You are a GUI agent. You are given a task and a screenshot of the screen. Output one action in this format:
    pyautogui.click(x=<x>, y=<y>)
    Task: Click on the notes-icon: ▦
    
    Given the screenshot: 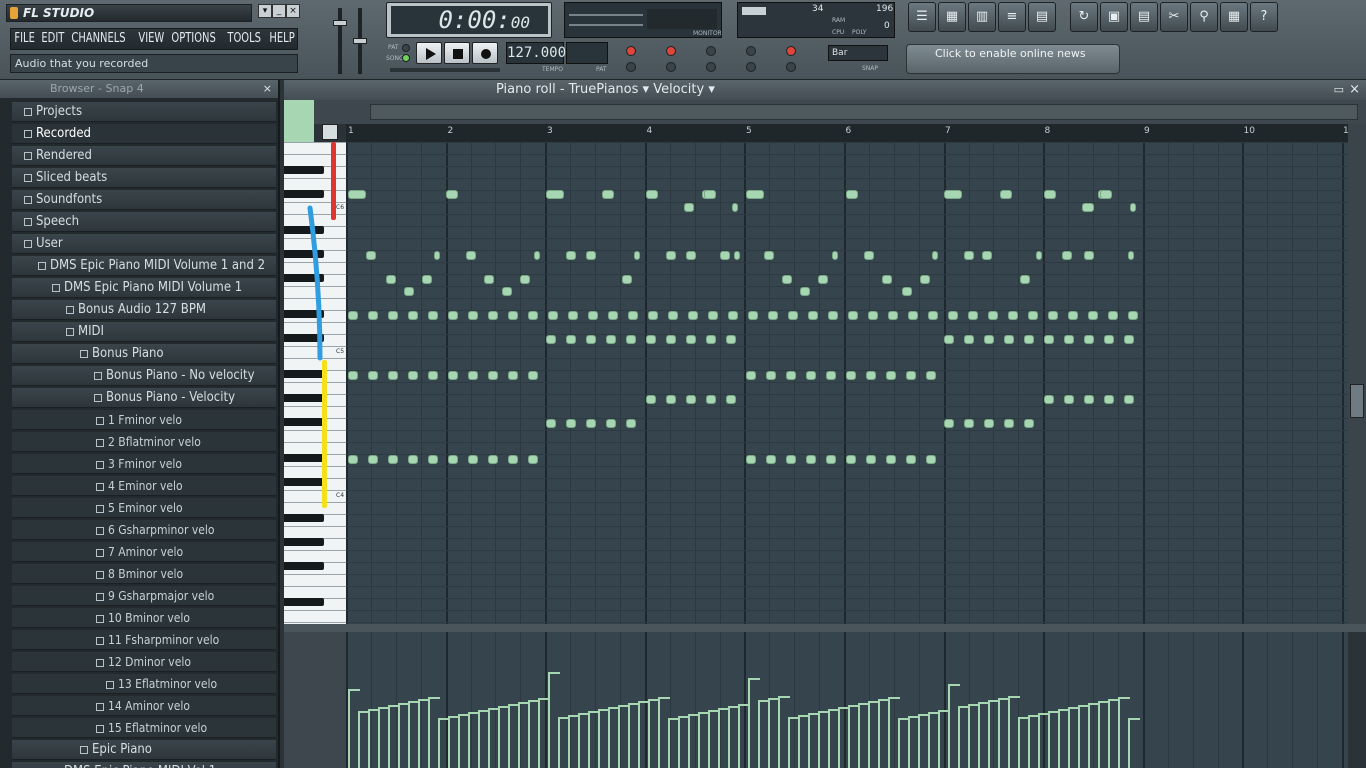 What is the action you would take?
    pyautogui.click(x=1234, y=17)
    